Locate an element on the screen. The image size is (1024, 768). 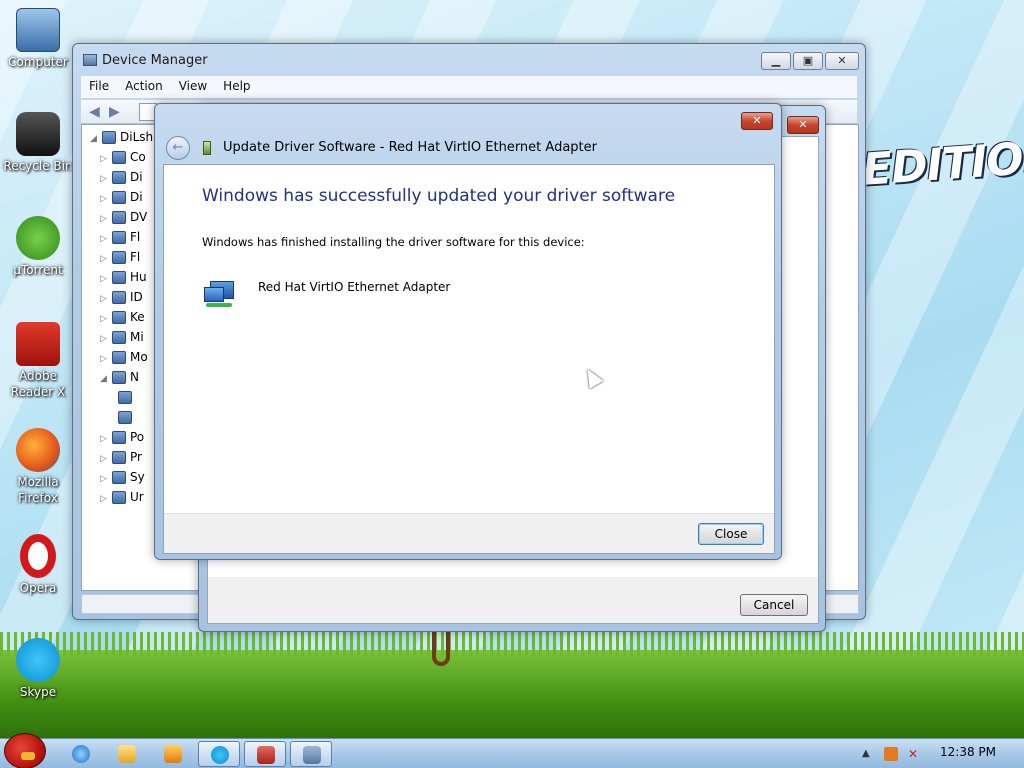
start-button is located at coordinates (25, 750).